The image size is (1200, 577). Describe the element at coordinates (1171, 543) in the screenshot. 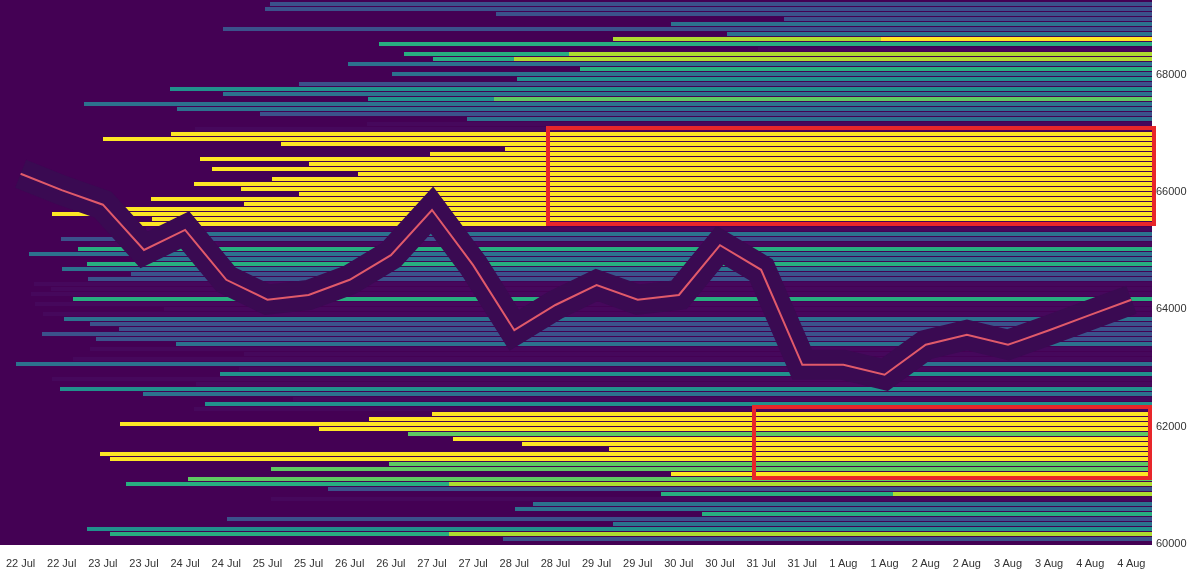

I see `axis-label: 60000` at that location.